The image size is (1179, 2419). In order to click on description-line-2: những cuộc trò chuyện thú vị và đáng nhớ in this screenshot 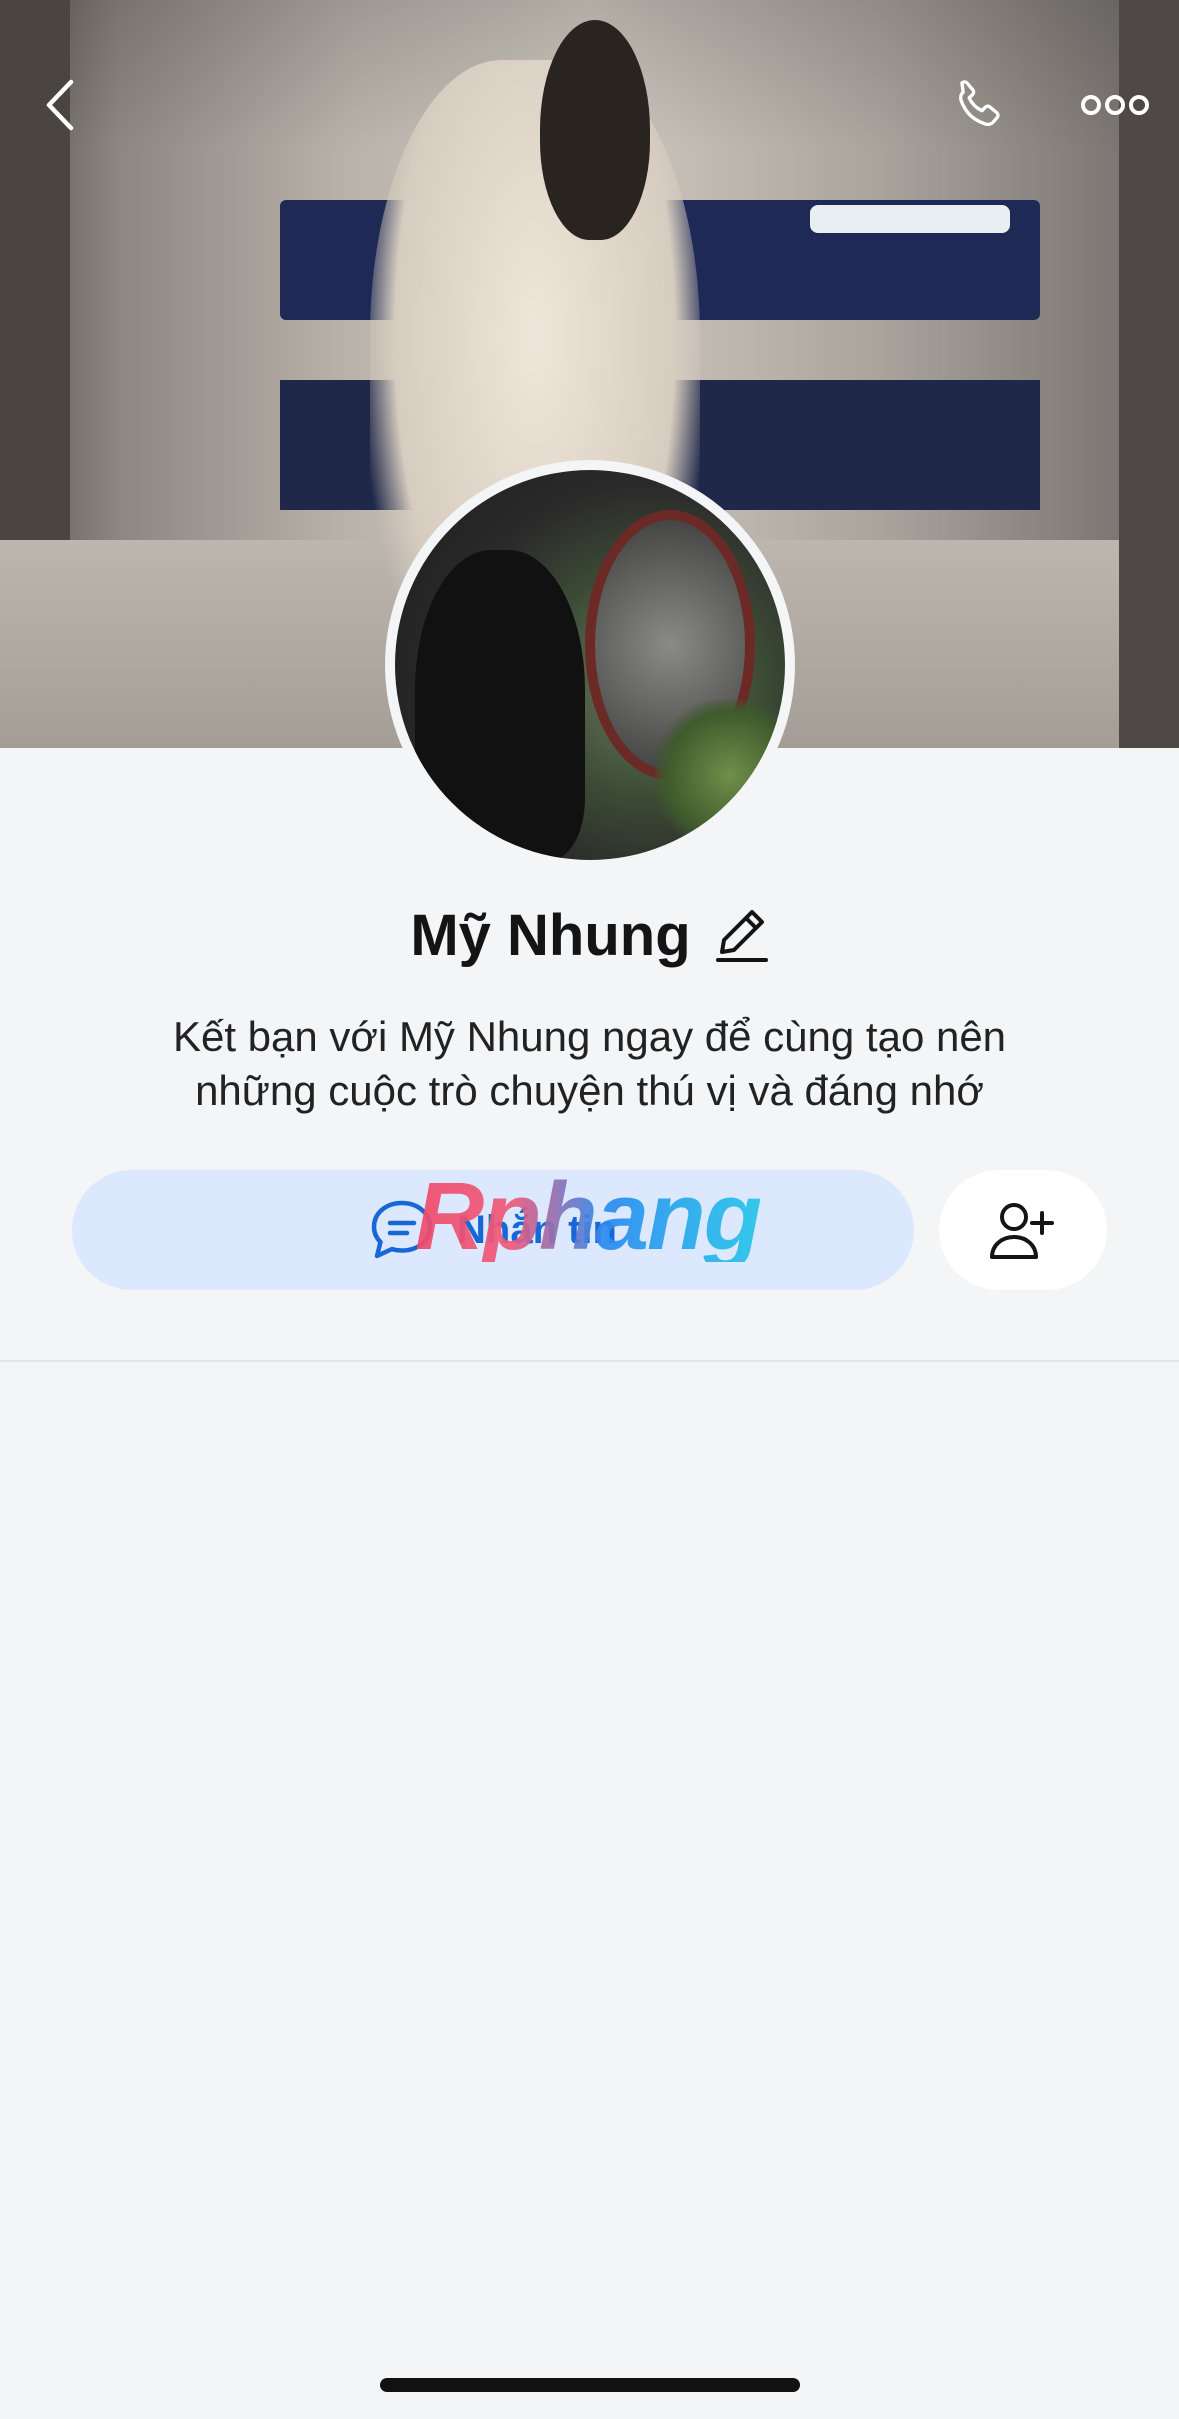, I will do `click(589, 1090)`.